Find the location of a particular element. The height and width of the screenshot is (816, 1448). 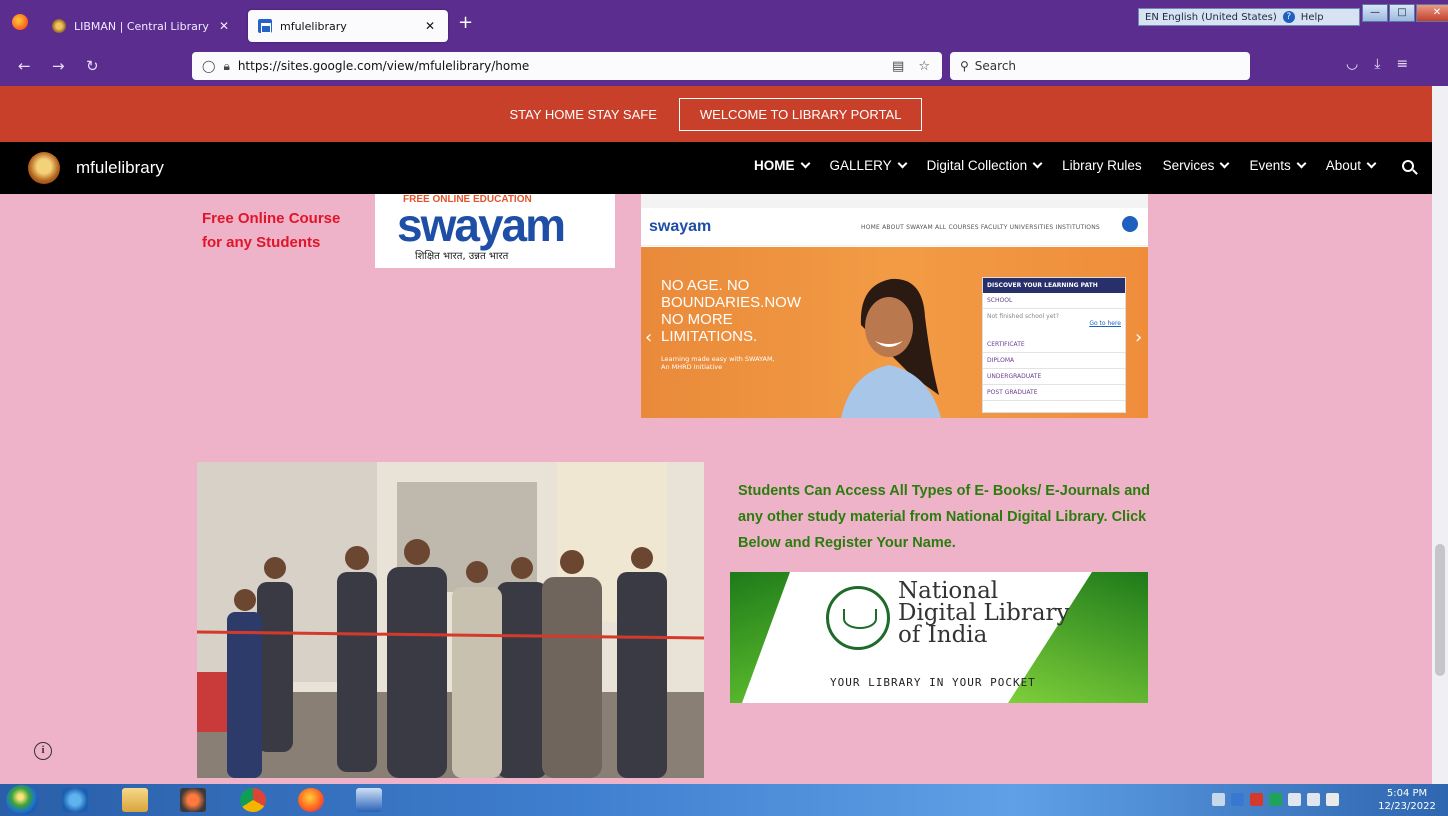

firefox-menu-icon is located at coordinates (20, 22).